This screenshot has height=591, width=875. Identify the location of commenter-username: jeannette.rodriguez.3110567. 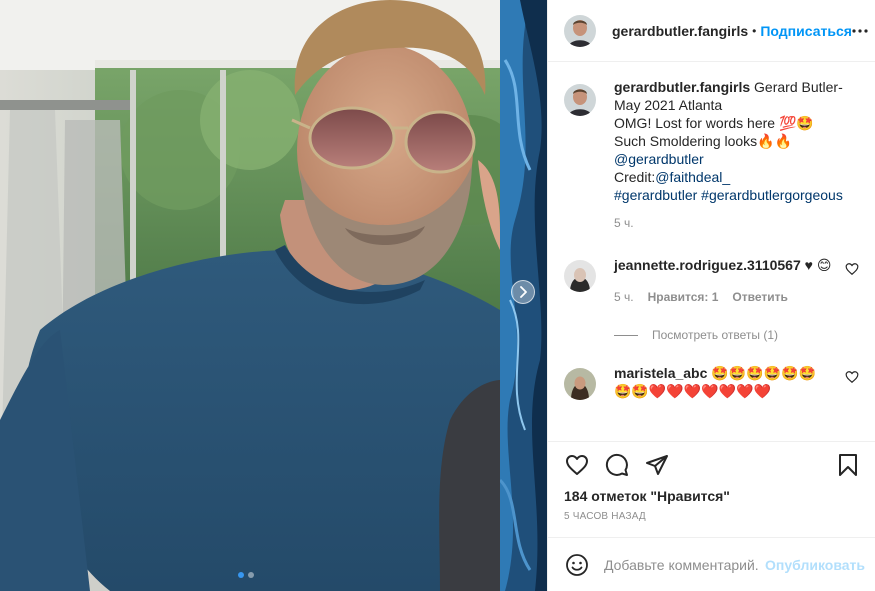
(707, 265).